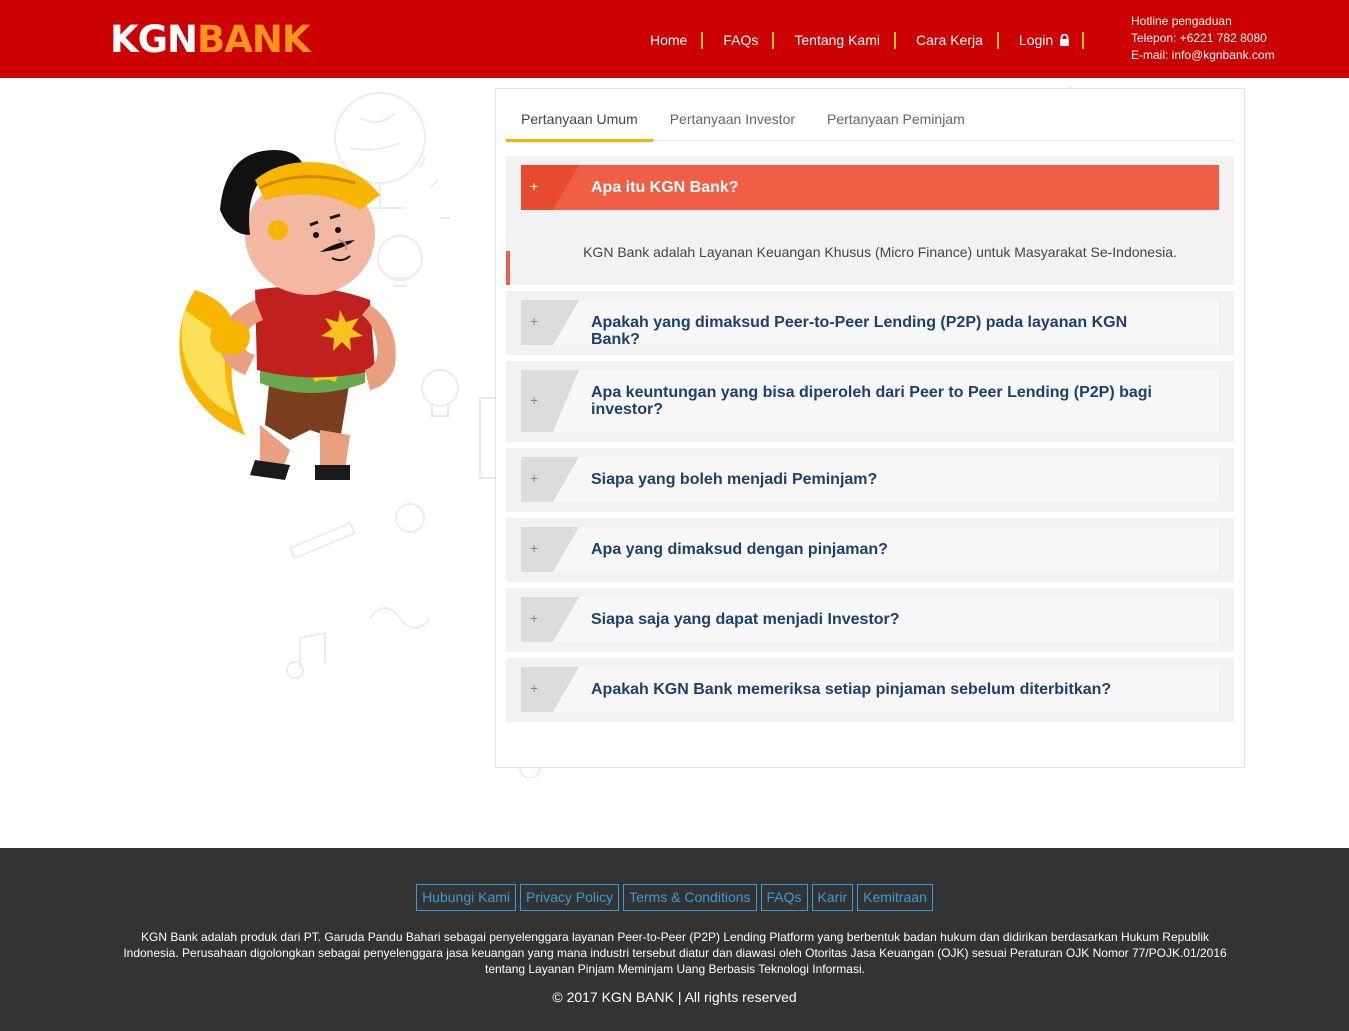  What do you see at coordinates (837, 40) in the screenshot?
I see `nav-tentang-kami: Tentang Kami` at bounding box center [837, 40].